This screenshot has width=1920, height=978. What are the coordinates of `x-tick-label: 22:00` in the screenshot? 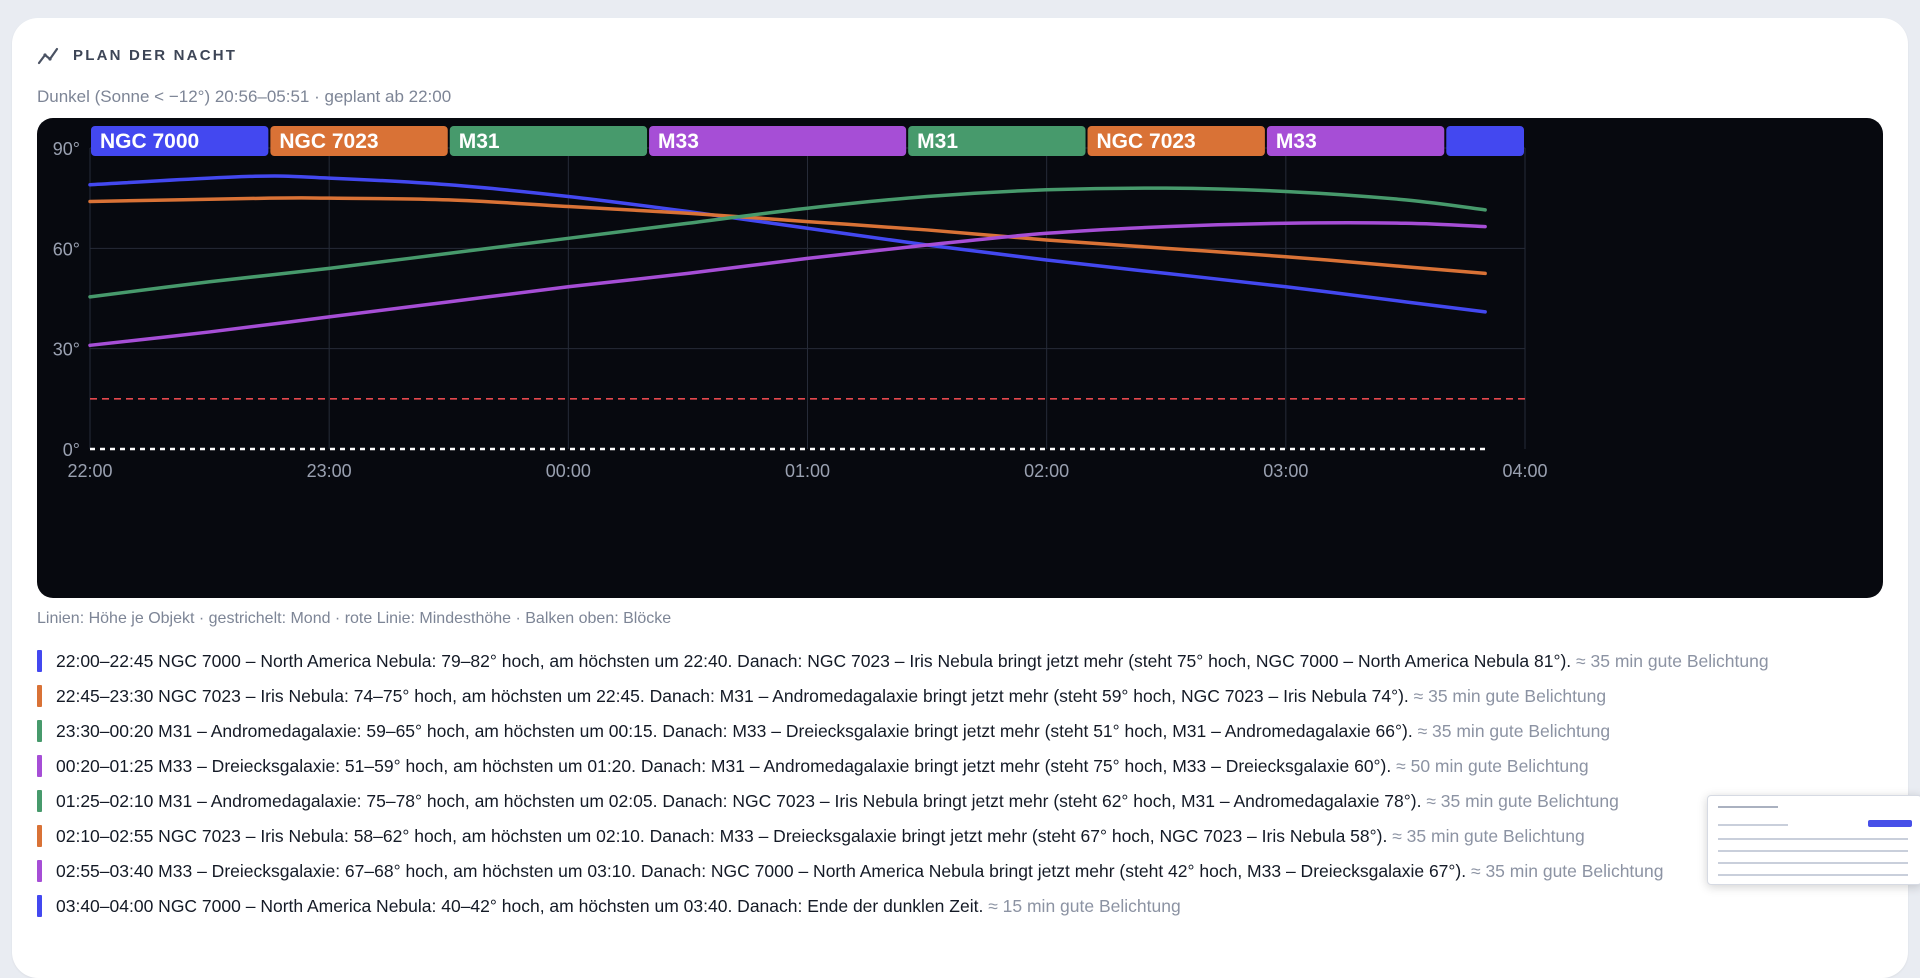 It's located at (89, 471).